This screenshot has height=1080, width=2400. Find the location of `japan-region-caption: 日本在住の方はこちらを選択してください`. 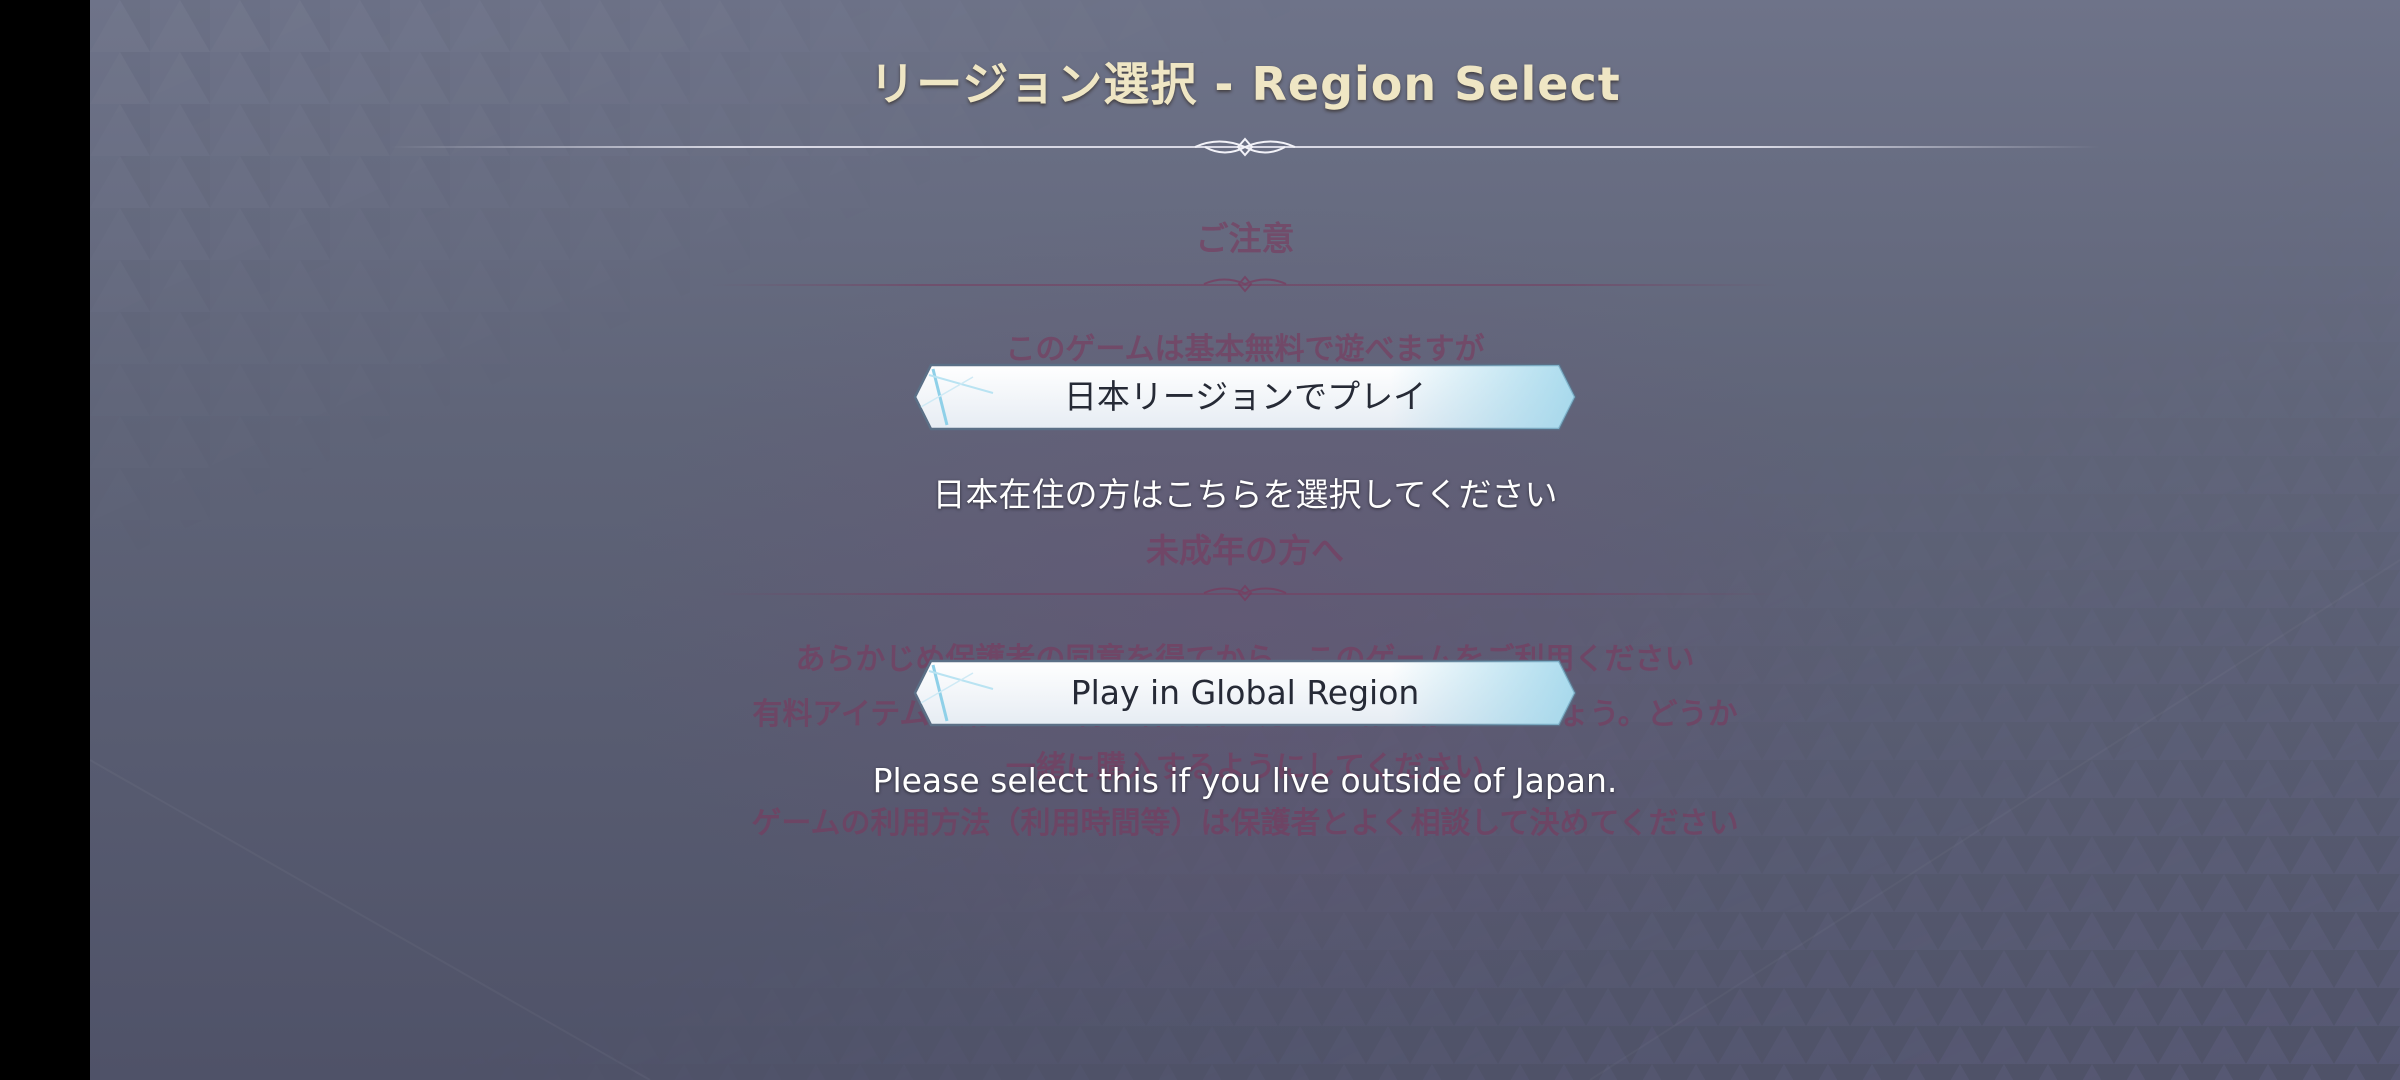

japan-region-caption: 日本在住の方はこちらを選択してください is located at coordinates (1245, 494).